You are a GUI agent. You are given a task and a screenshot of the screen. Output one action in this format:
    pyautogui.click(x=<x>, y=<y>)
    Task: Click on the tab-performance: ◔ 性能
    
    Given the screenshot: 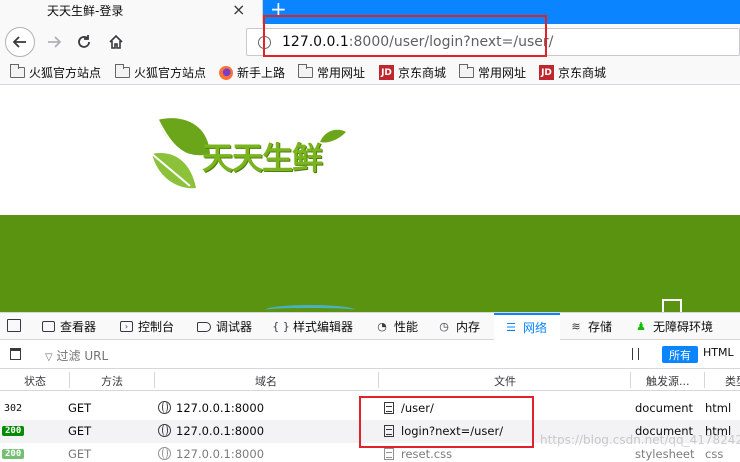 What is the action you would take?
    pyautogui.click(x=396, y=326)
    